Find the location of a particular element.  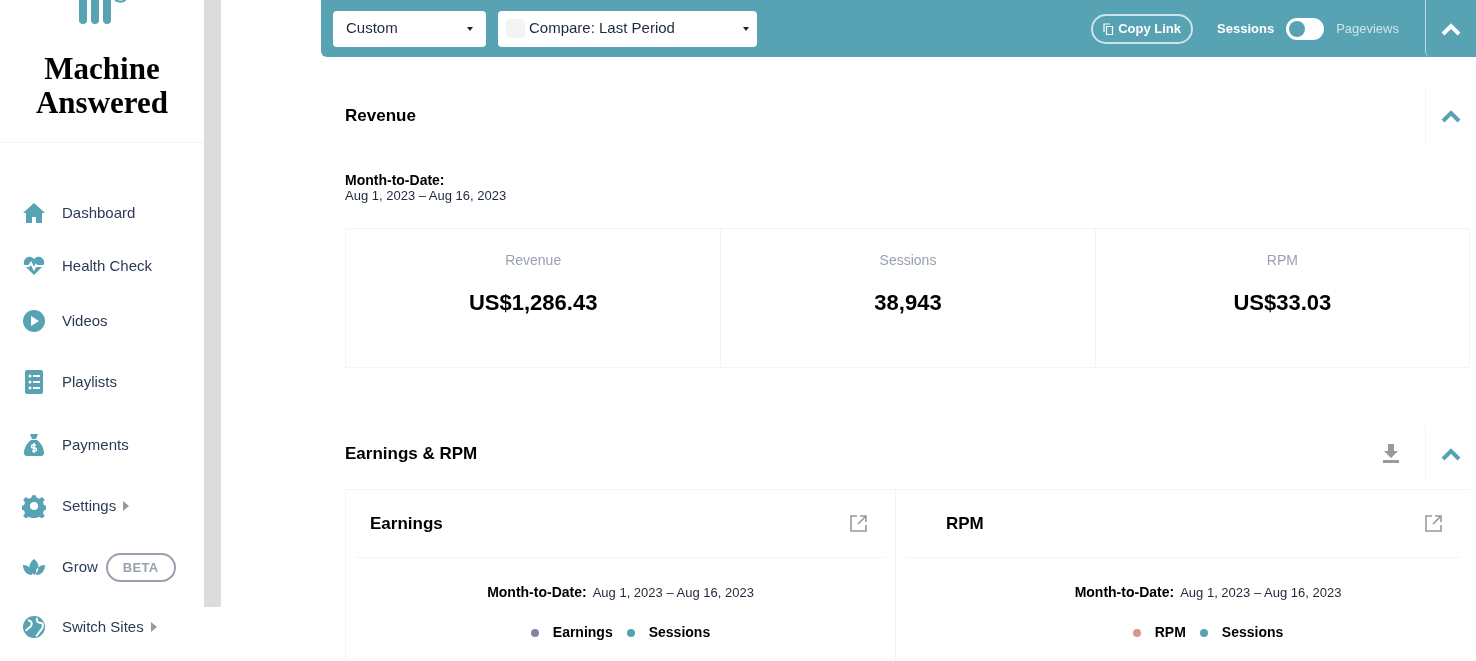

section-title: Revenue is located at coordinates (380, 116).